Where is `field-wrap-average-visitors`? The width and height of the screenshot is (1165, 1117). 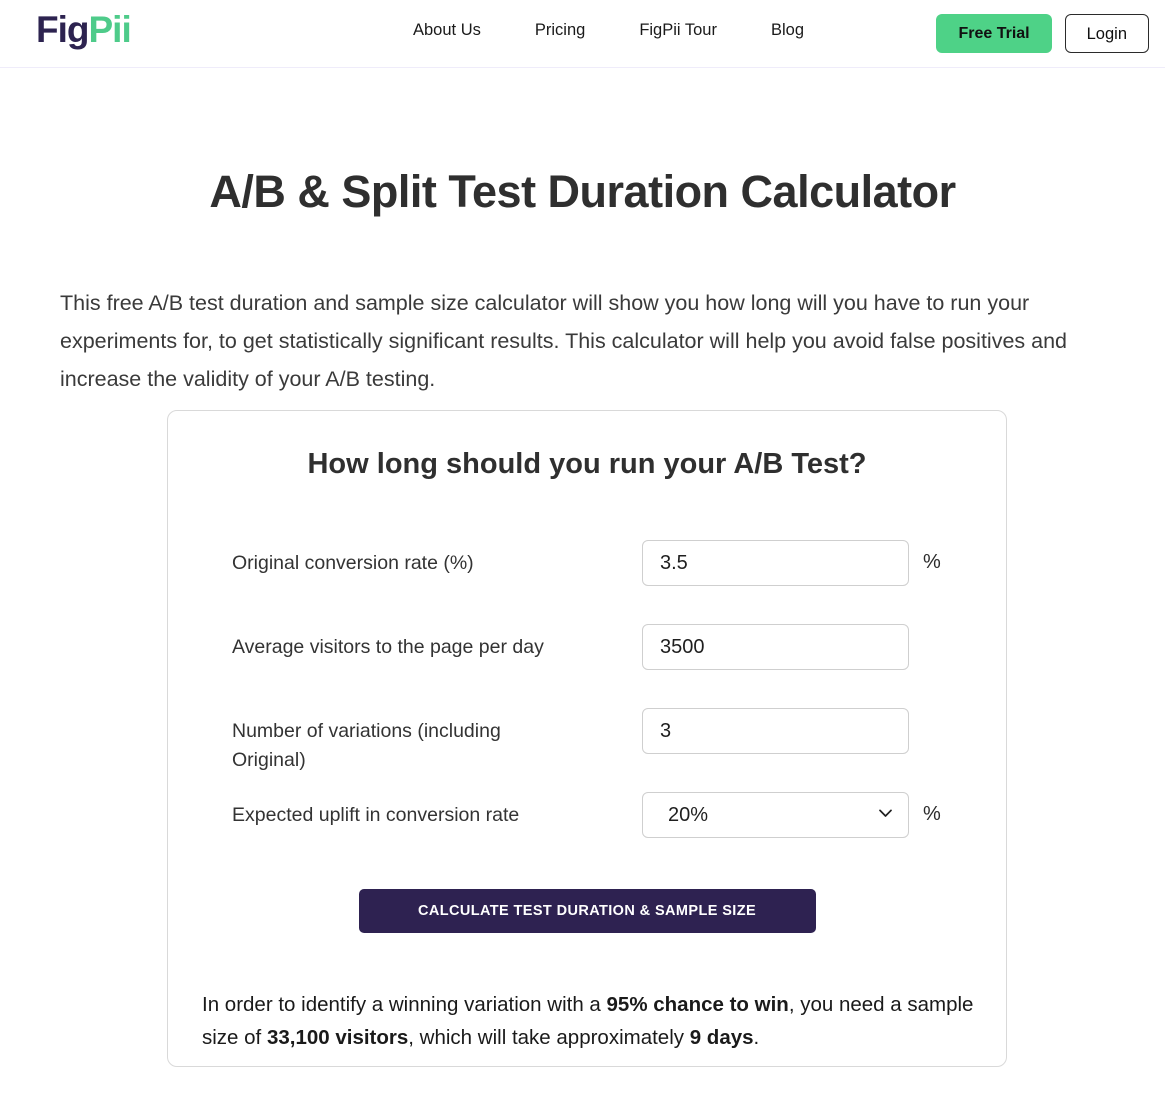
field-wrap-average-visitors is located at coordinates (775, 647).